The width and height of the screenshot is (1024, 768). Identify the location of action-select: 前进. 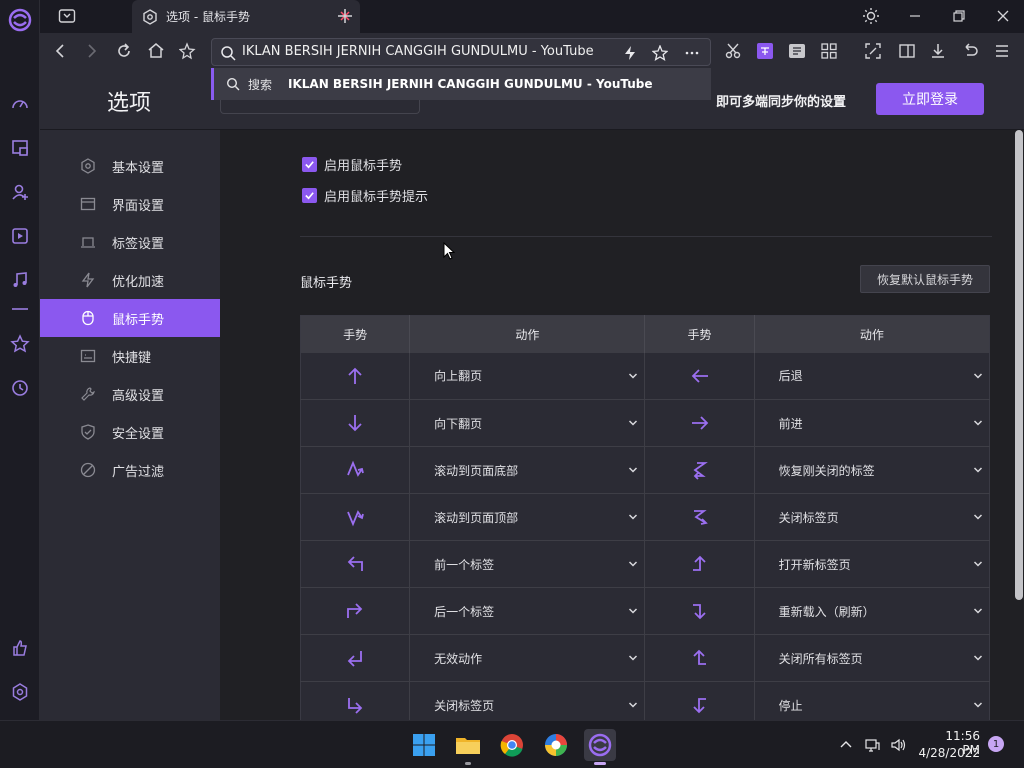
(872, 423).